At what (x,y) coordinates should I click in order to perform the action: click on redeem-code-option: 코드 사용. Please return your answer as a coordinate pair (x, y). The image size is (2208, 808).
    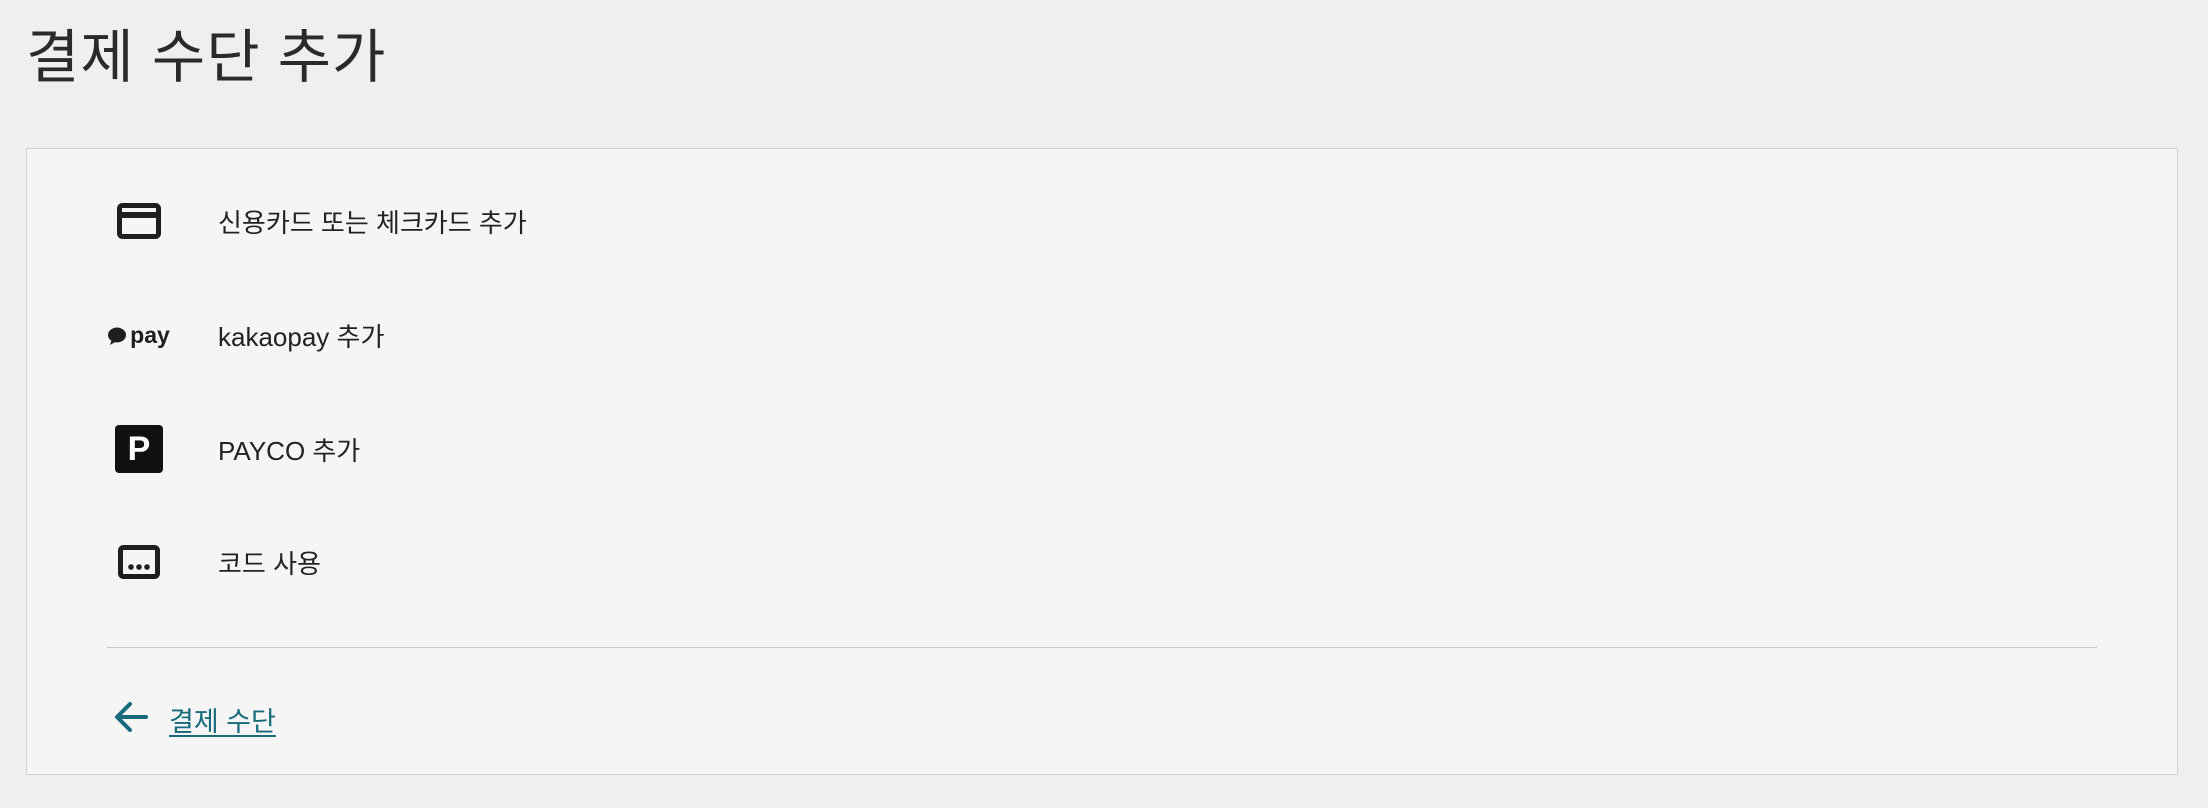
    Looking at the image, I should click on (457, 562).